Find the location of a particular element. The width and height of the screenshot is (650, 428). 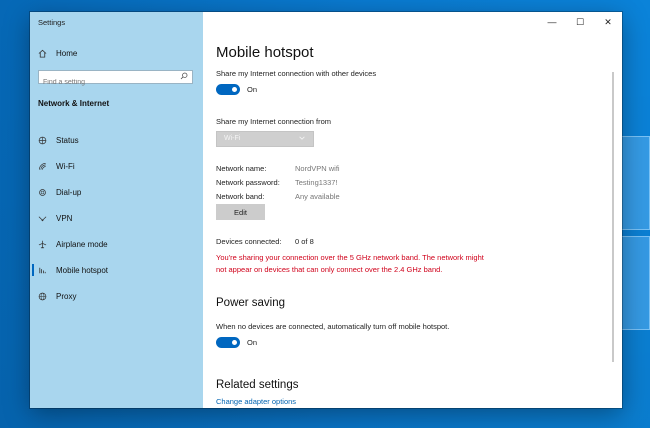

devices-connected-key: Devices connected: is located at coordinates (249, 241).